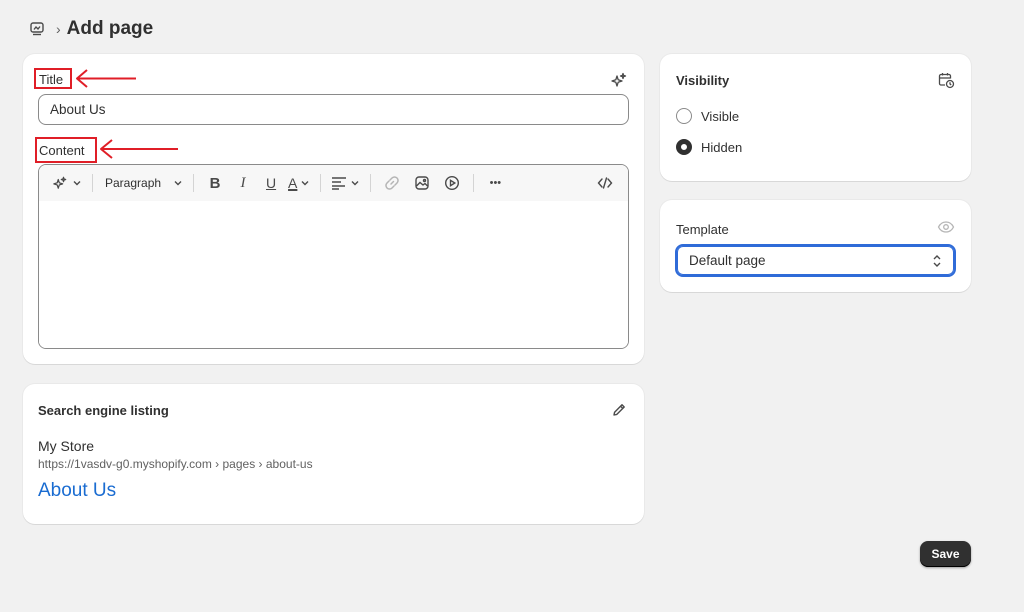  I want to click on code-icon, so click(605, 183).